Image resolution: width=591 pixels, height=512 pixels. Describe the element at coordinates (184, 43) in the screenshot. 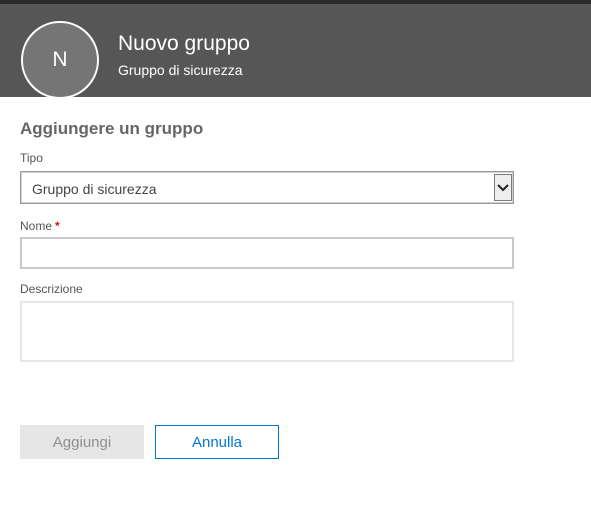

I see `page-title: Nuovo gruppo` at that location.